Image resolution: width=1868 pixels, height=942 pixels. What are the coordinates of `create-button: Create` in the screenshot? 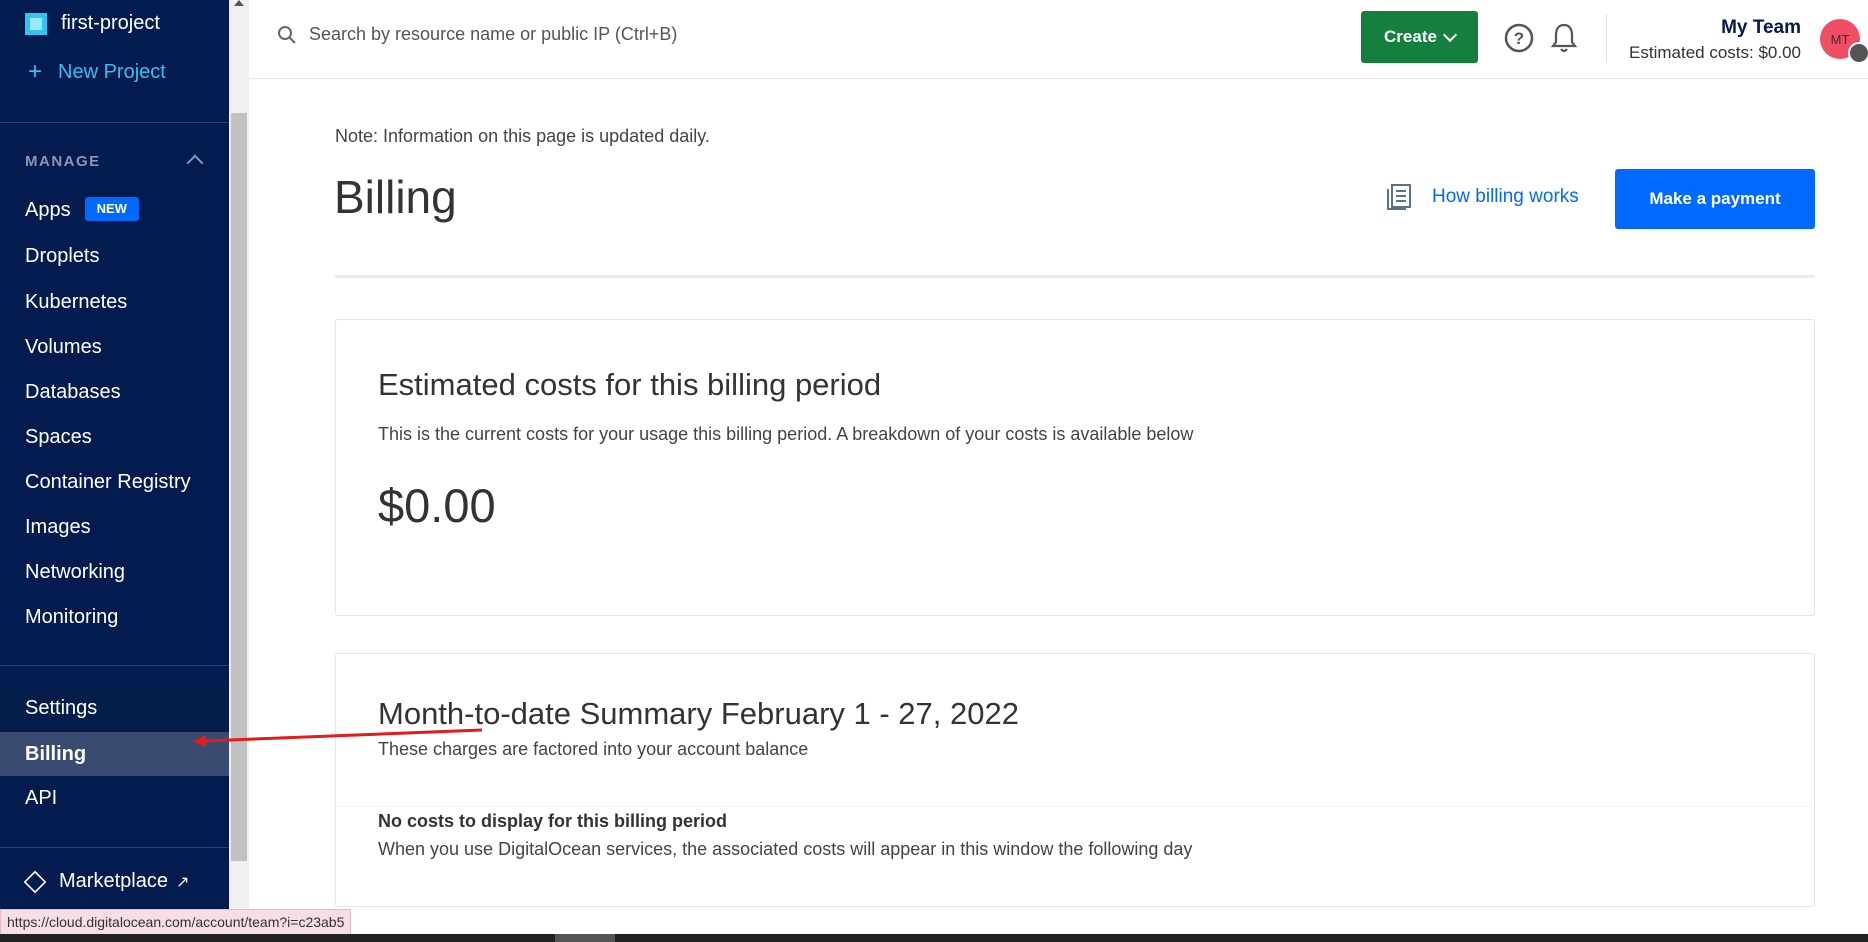 It's located at (1419, 37).